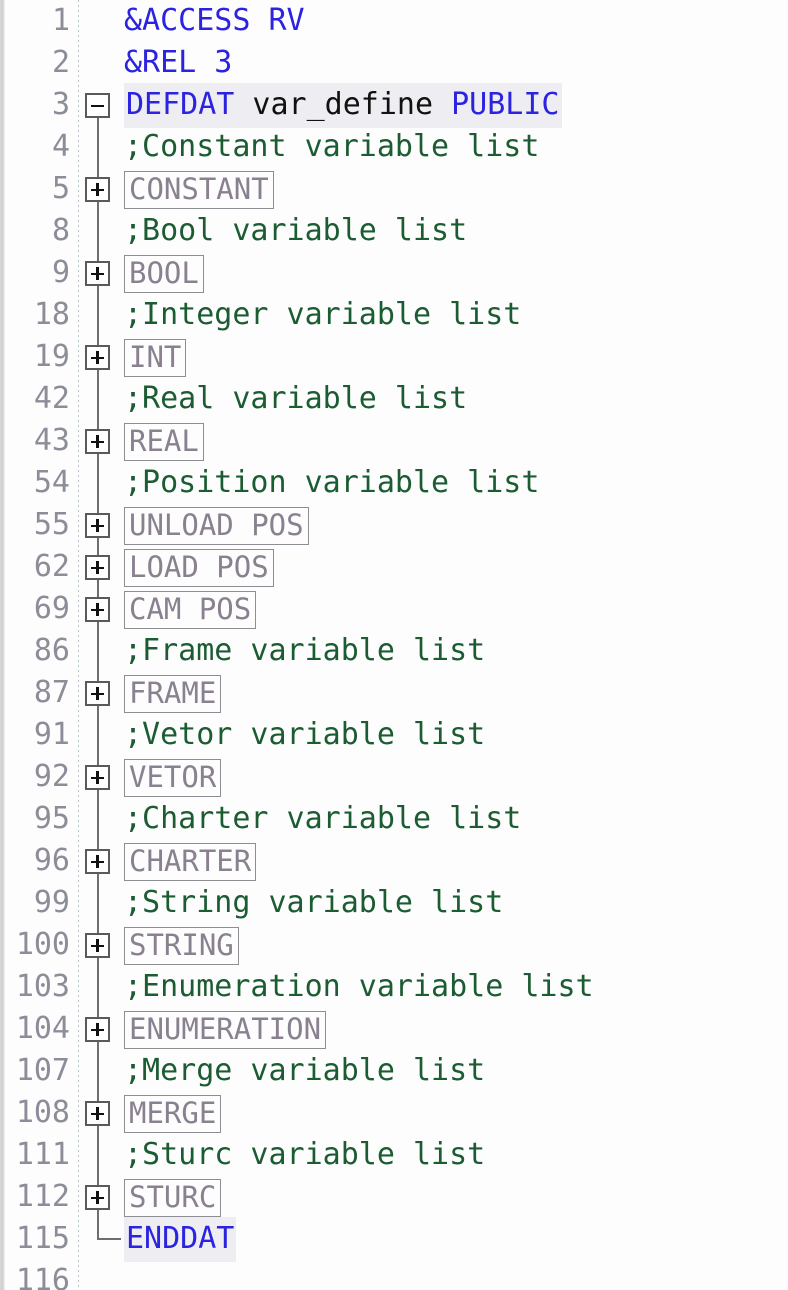 This screenshot has width=788, height=1290. I want to click on code-line-content: STURC, so click(456, 1197).